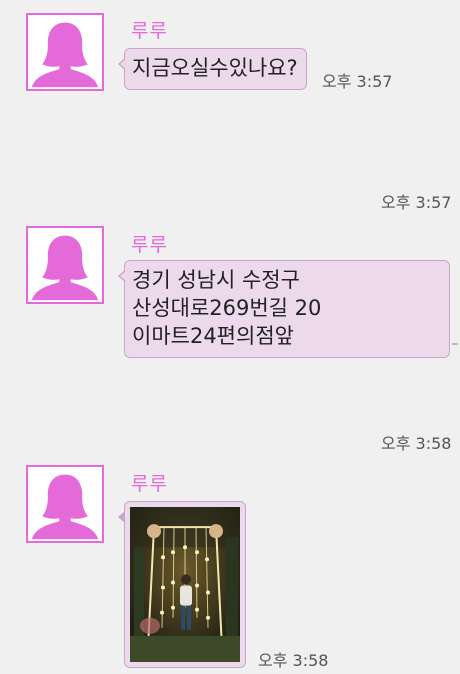 The image size is (460, 674). What do you see at coordinates (185, 584) in the screenshot?
I see `photo-thumbnail` at bounding box center [185, 584].